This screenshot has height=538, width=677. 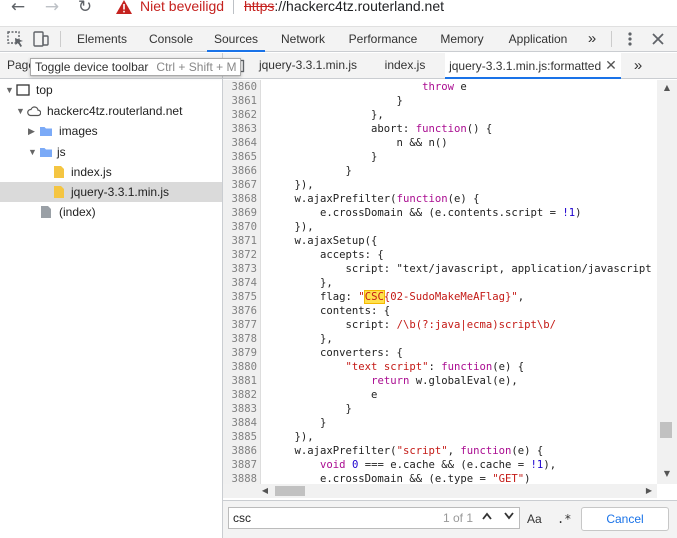 What do you see at coordinates (638, 66) in the screenshot?
I see `more-editor-tabs-button: »` at bounding box center [638, 66].